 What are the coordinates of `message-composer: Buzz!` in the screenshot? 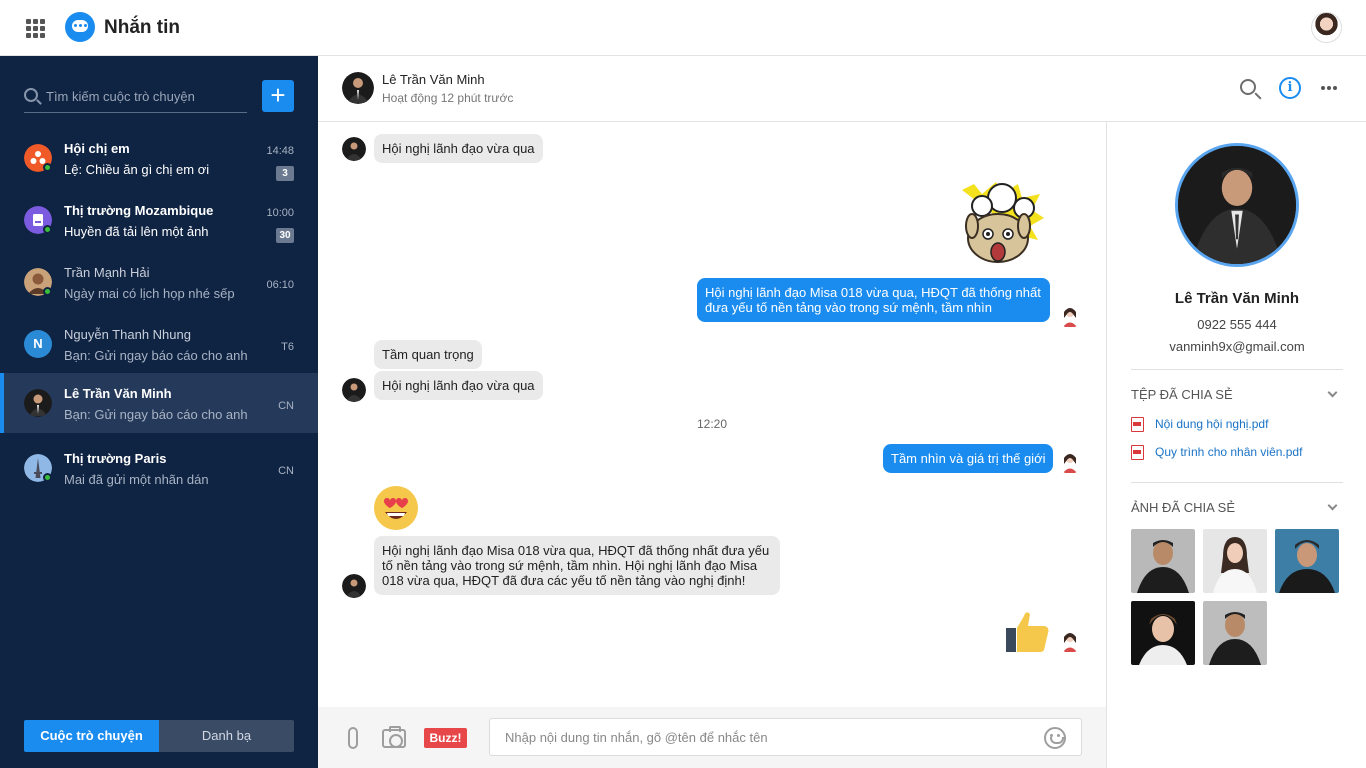 It's located at (712, 737).